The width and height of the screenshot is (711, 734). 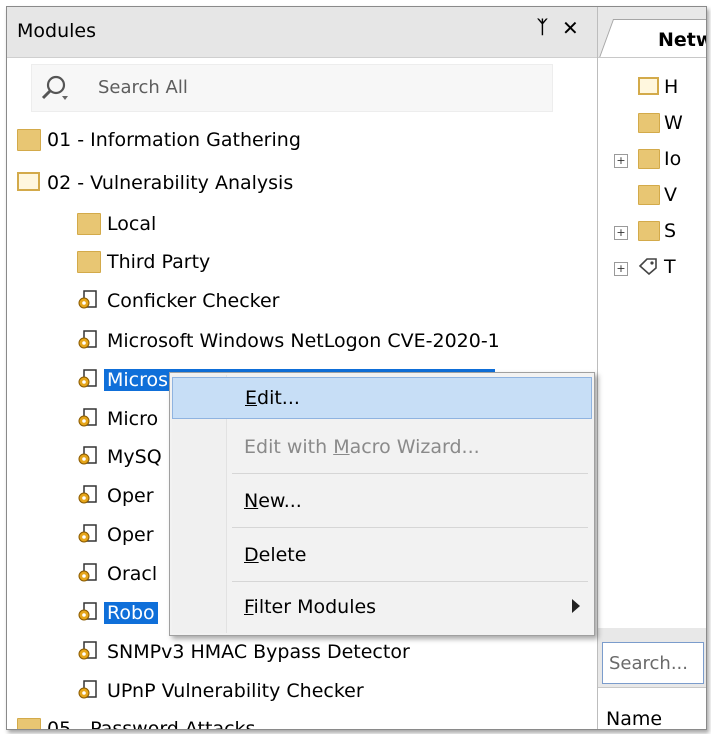 I want to click on tree-item-label: Microsoft Windows NetLogon CVE-2020-1, so click(x=303, y=341).